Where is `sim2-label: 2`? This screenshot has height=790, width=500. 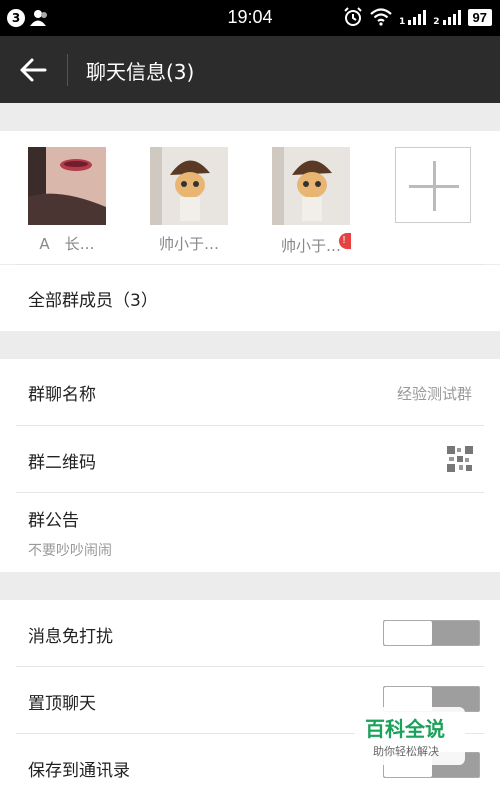
sim2-label: 2 is located at coordinates (436, 22).